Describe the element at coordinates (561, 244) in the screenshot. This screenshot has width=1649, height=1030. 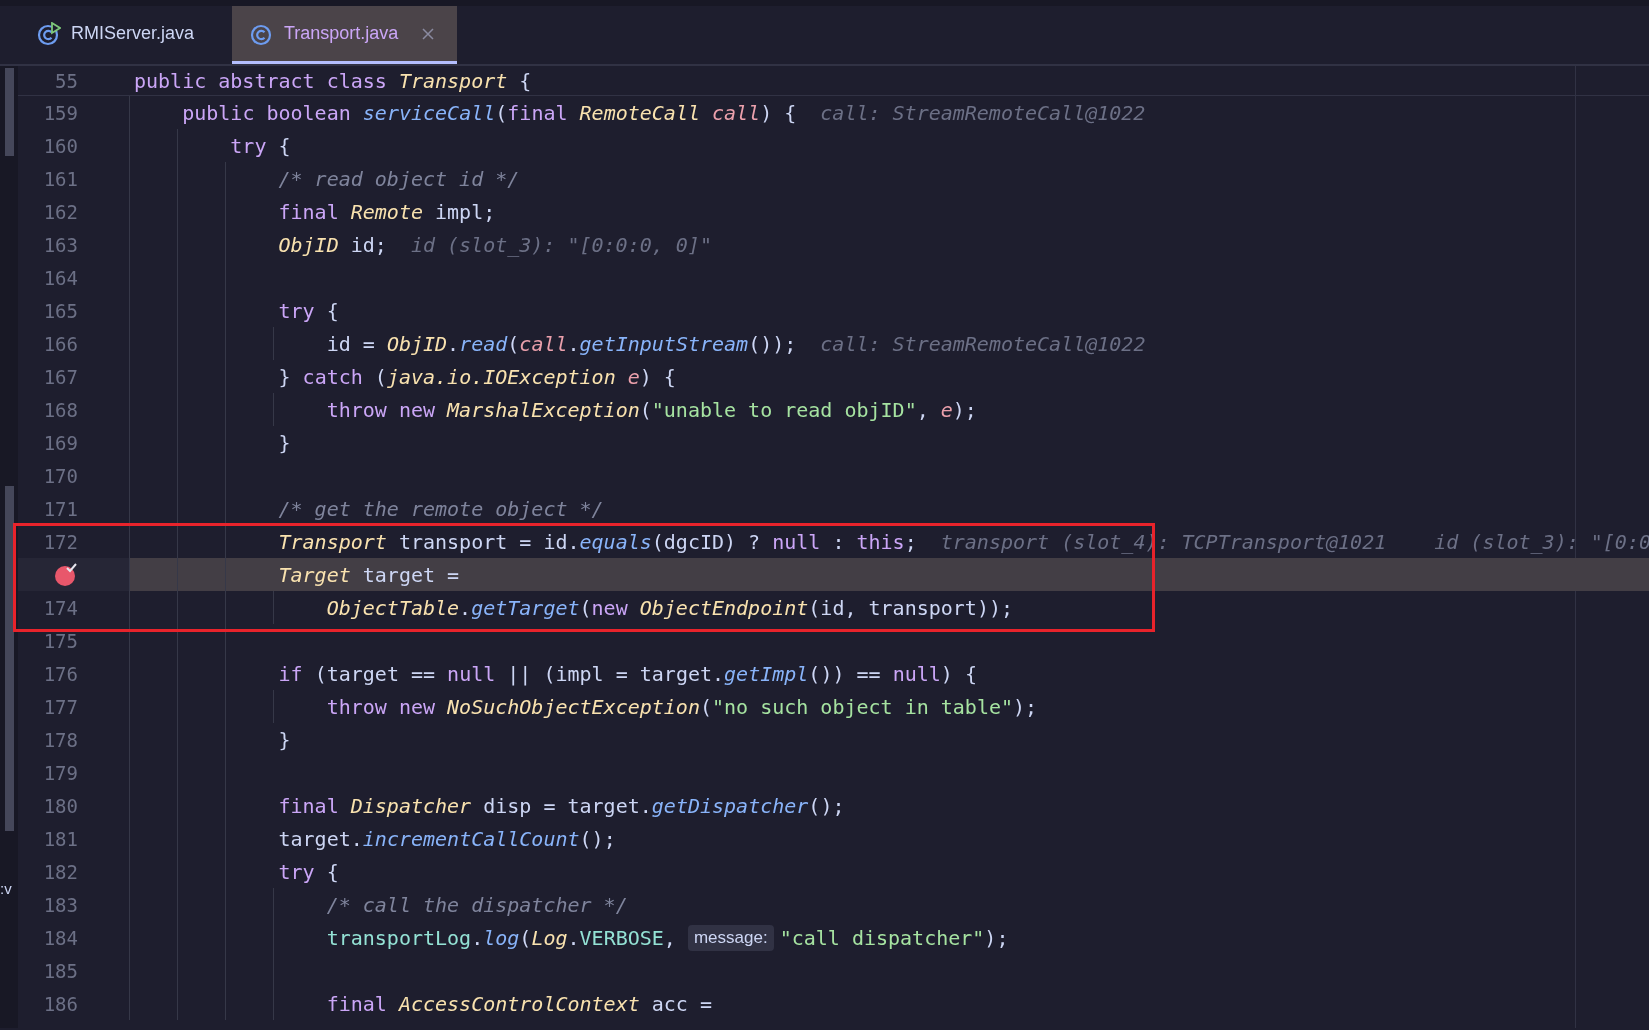
I see `debug-value-hint: id (slot_3): "[0:0:0, 0]"` at that location.